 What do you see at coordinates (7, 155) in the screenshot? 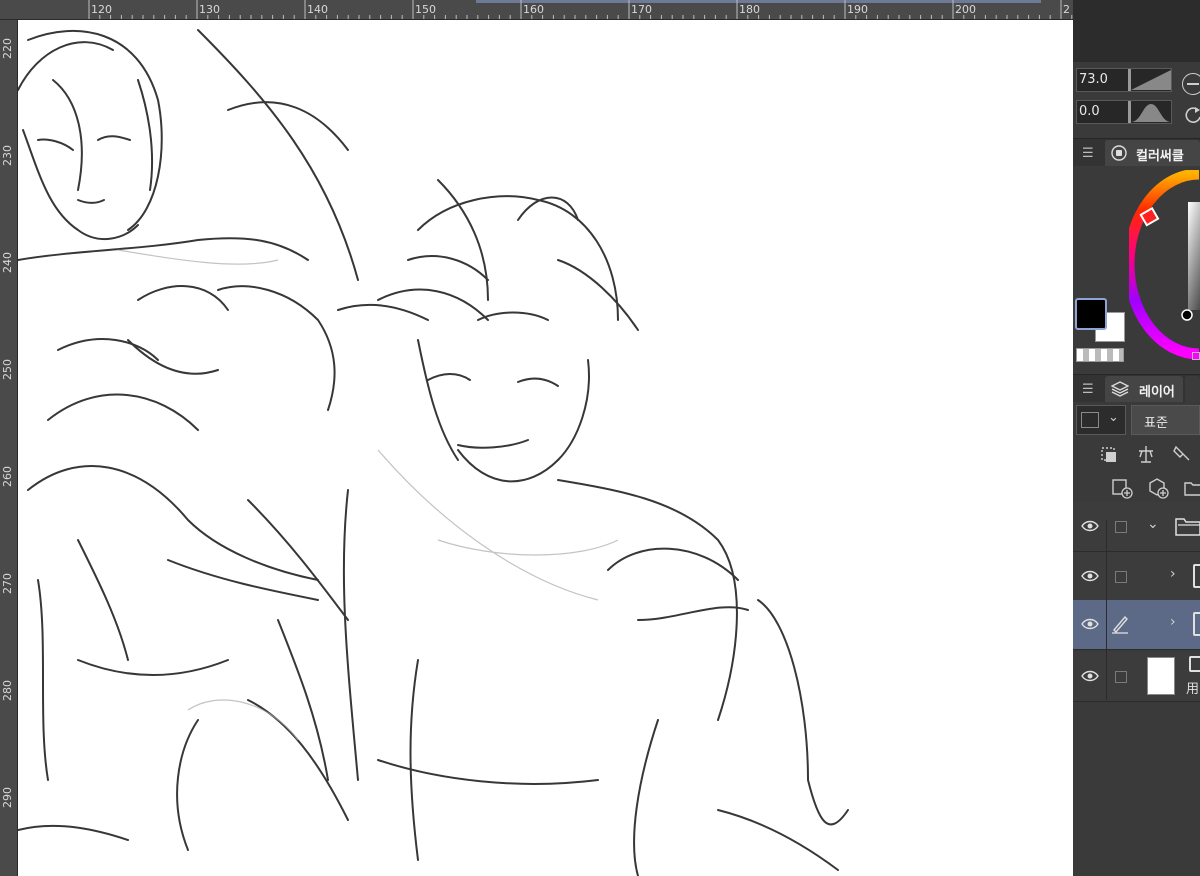
I see `ruler-tick-y: 230` at bounding box center [7, 155].